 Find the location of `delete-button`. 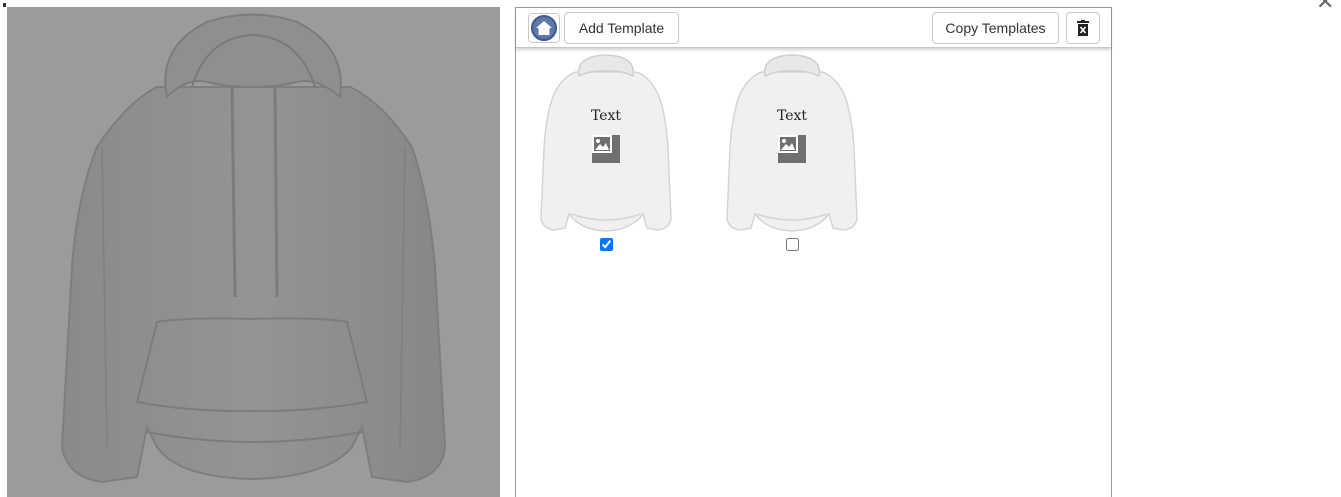

delete-button is located at coordinates (1083, 28).